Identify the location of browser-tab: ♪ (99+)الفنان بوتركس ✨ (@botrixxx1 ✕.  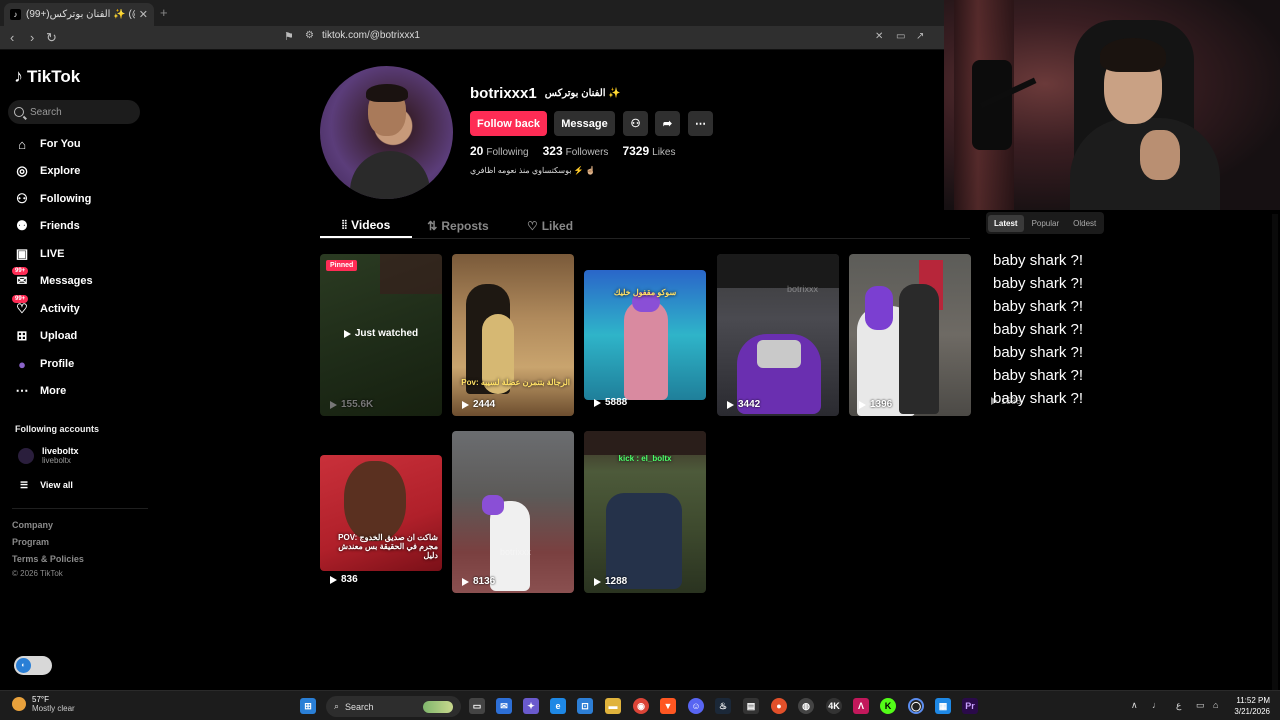
(79, 14).